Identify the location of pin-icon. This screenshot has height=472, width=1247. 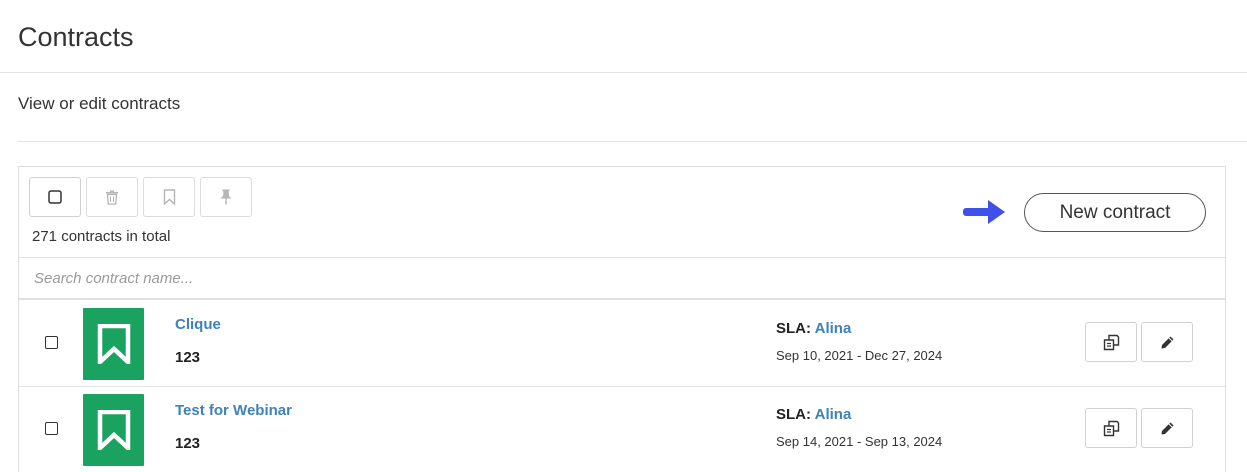
(226, 197).